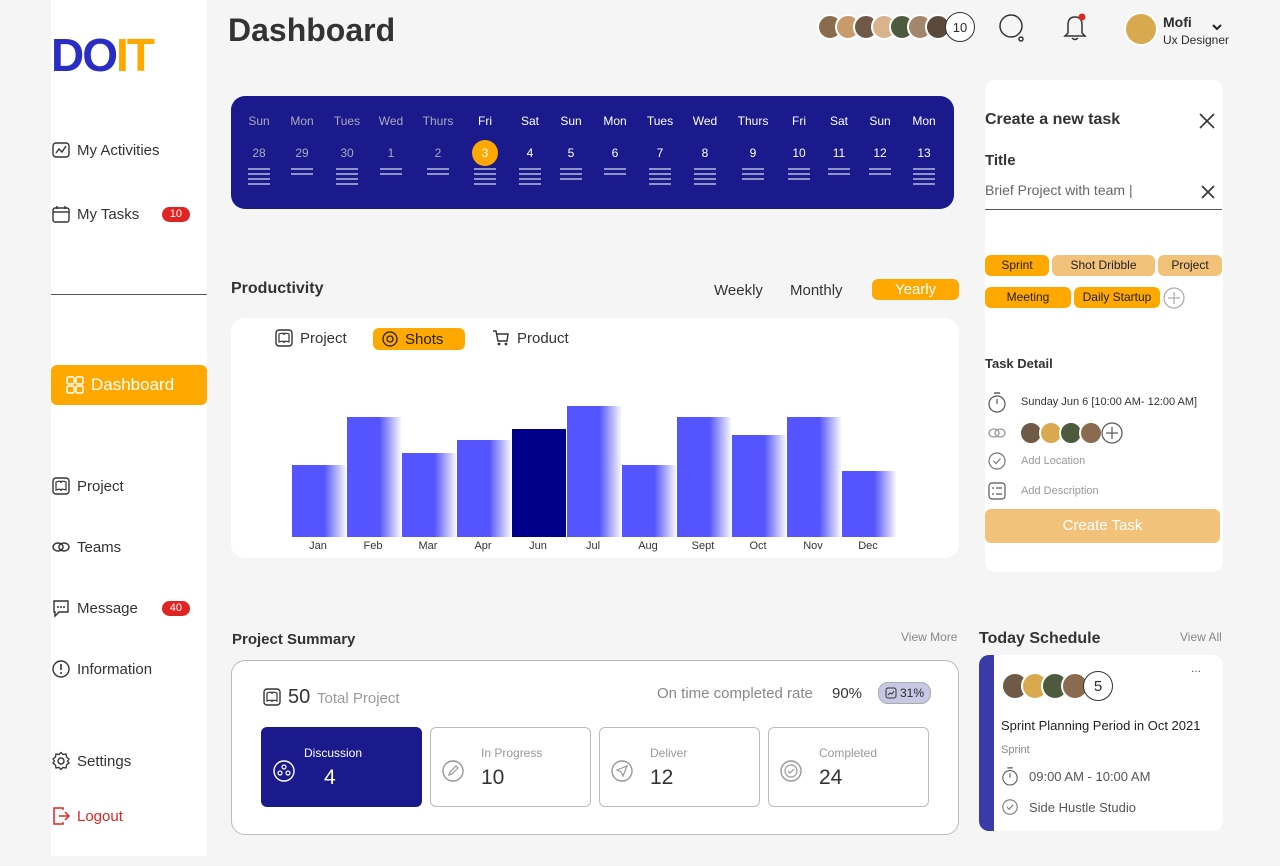  I want to click on view-more-link: View More, so click(929, 637).